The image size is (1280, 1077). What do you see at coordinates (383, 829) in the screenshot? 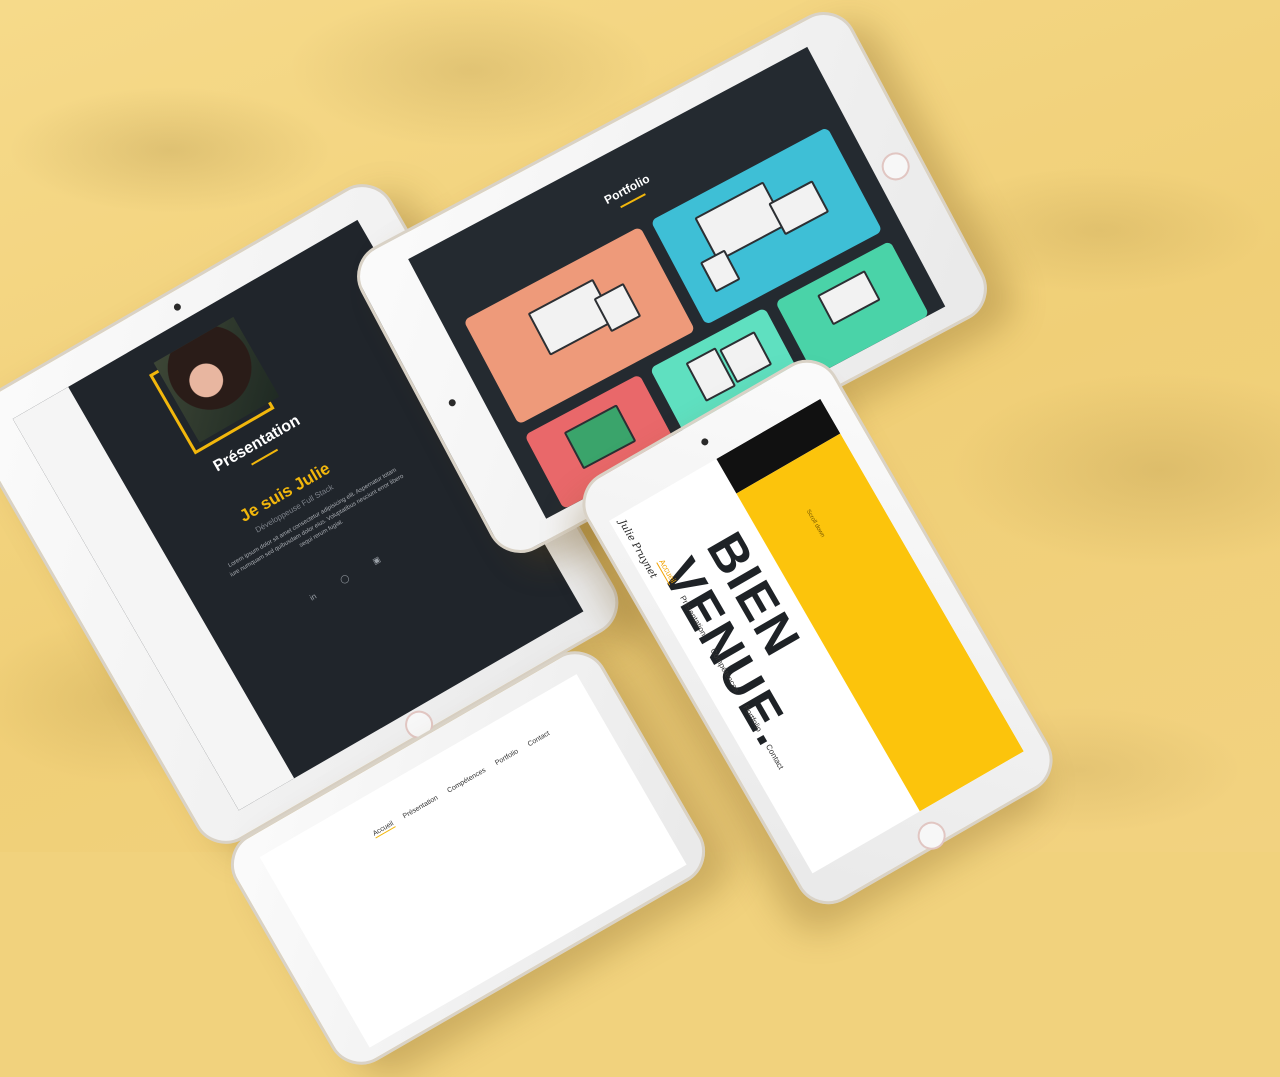
I see `nav-accueil: Accueil` at bounding box center [383, 829].